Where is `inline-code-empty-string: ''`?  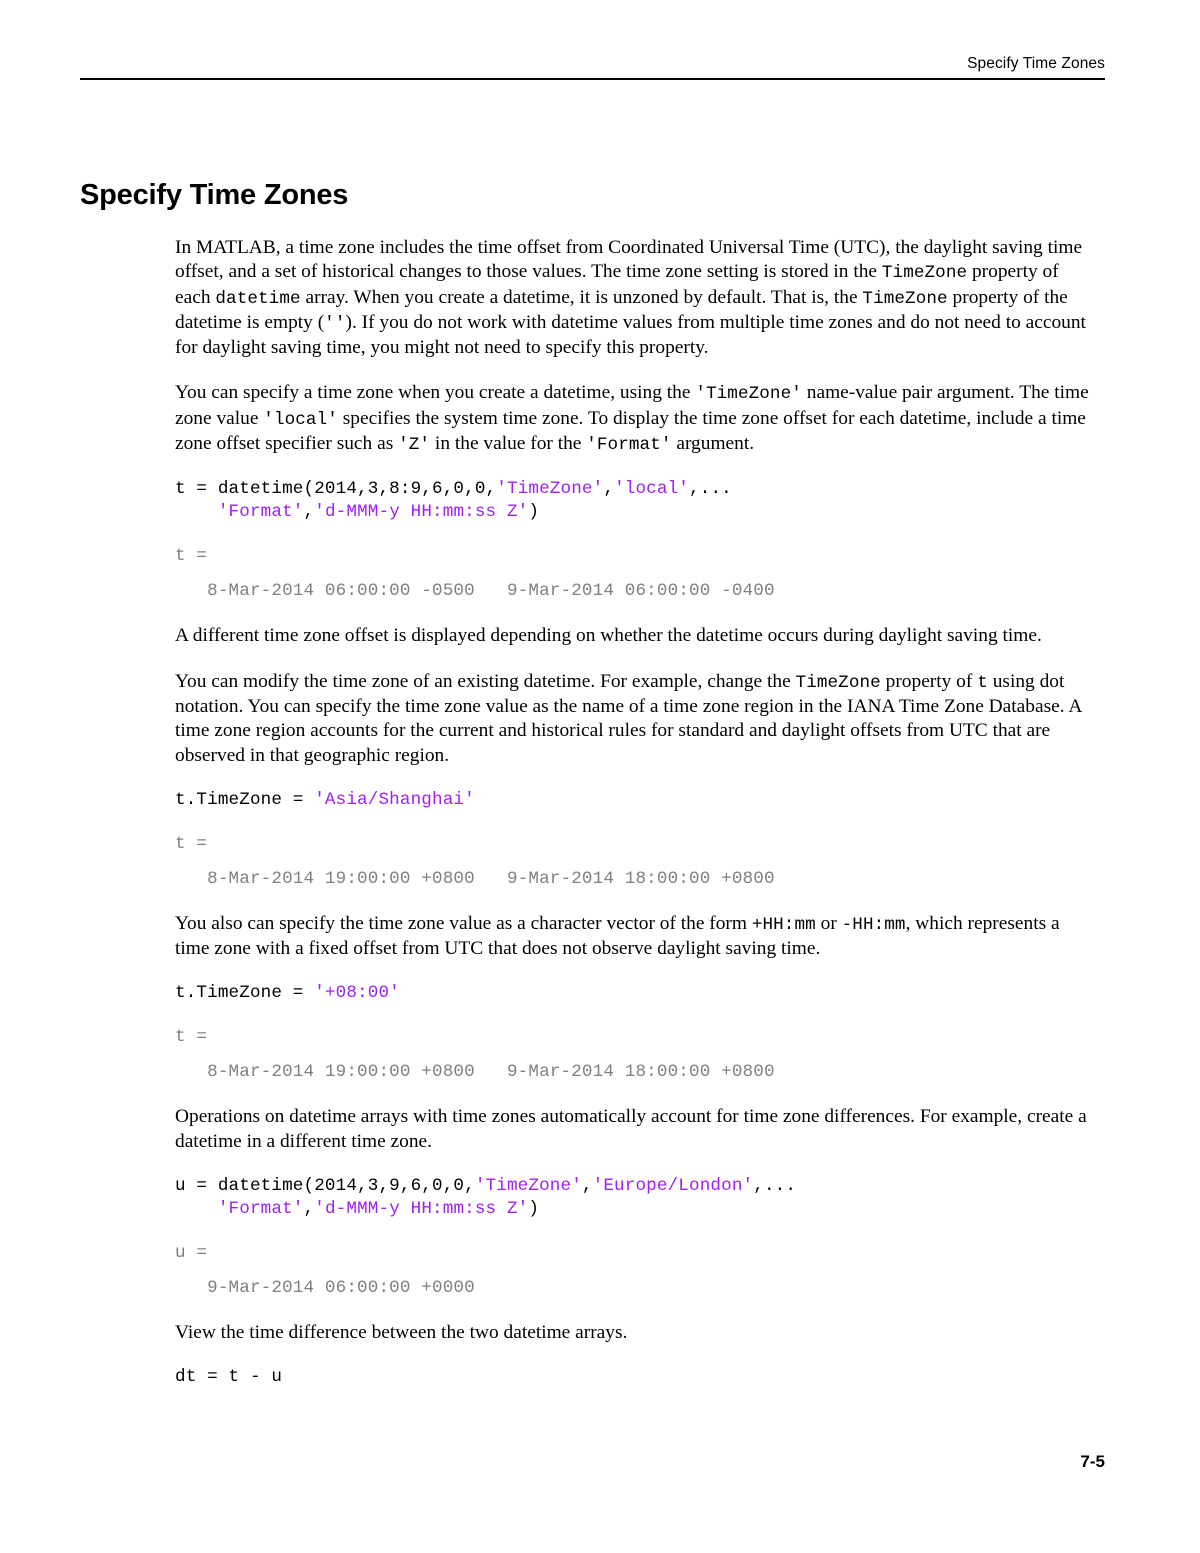
inline-code-empty-string: '' is located at coordinates (335, 323).